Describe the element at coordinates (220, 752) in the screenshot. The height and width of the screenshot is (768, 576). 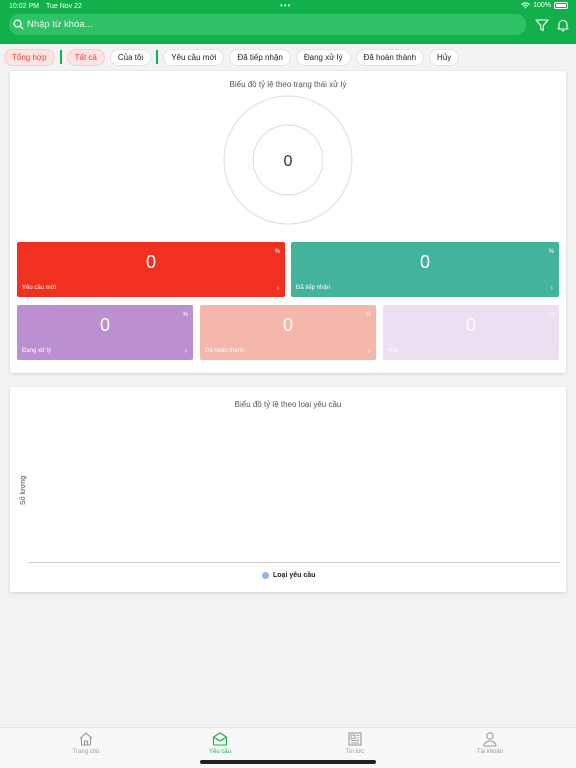
I see `nav-label: Yêu cầu` at that location.